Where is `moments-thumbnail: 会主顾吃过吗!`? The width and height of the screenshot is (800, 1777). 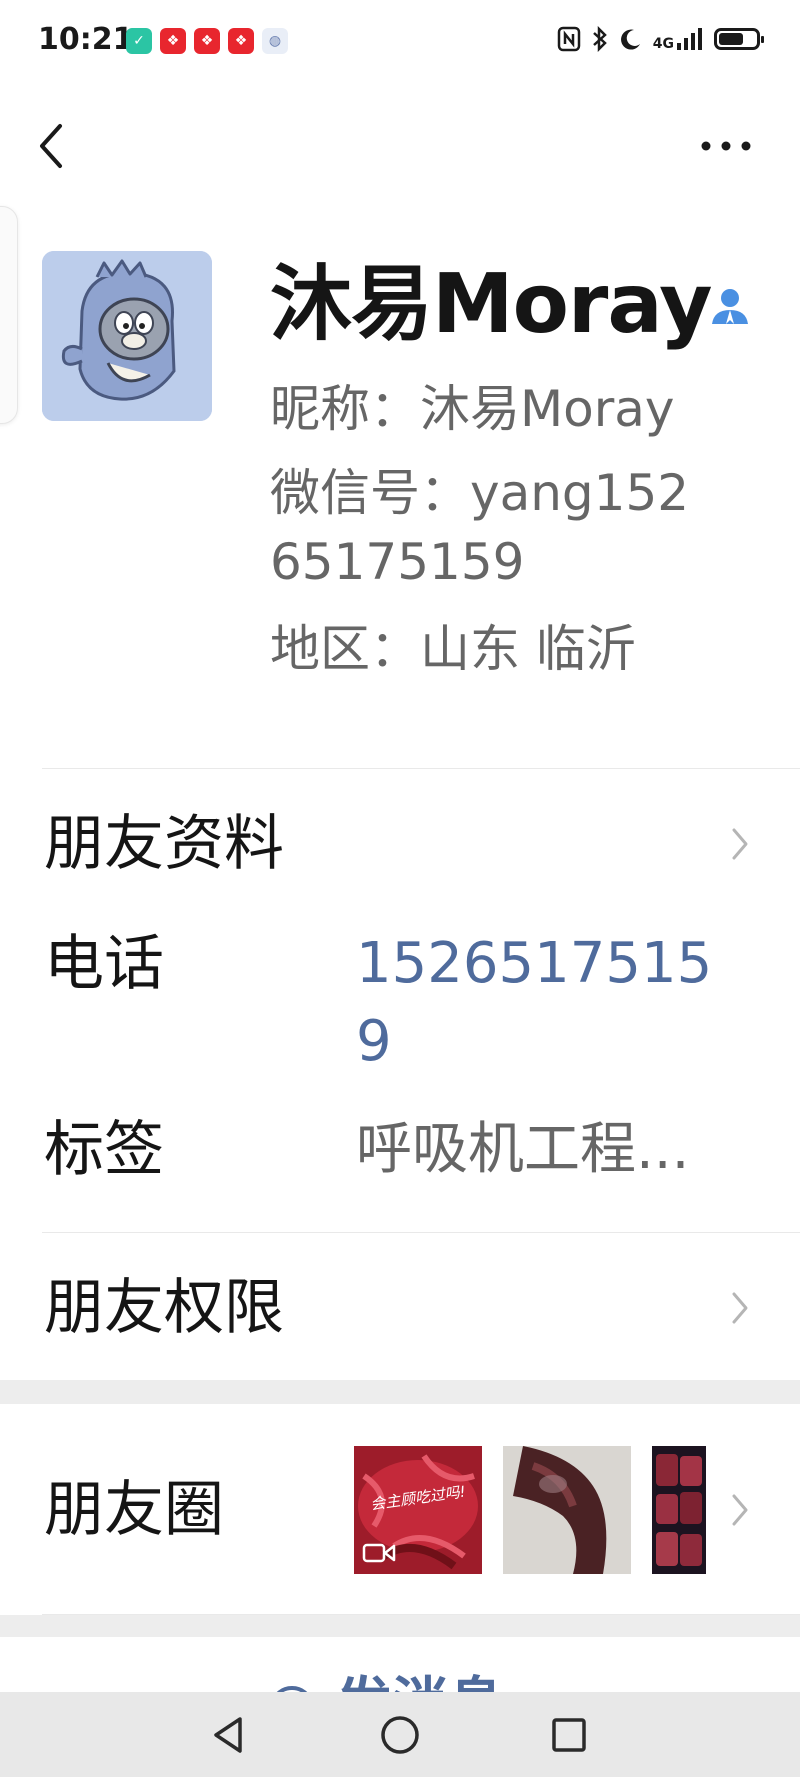 moments-thumbnail: 会主顾吃过吗! is located at coordinates (418, 1510).